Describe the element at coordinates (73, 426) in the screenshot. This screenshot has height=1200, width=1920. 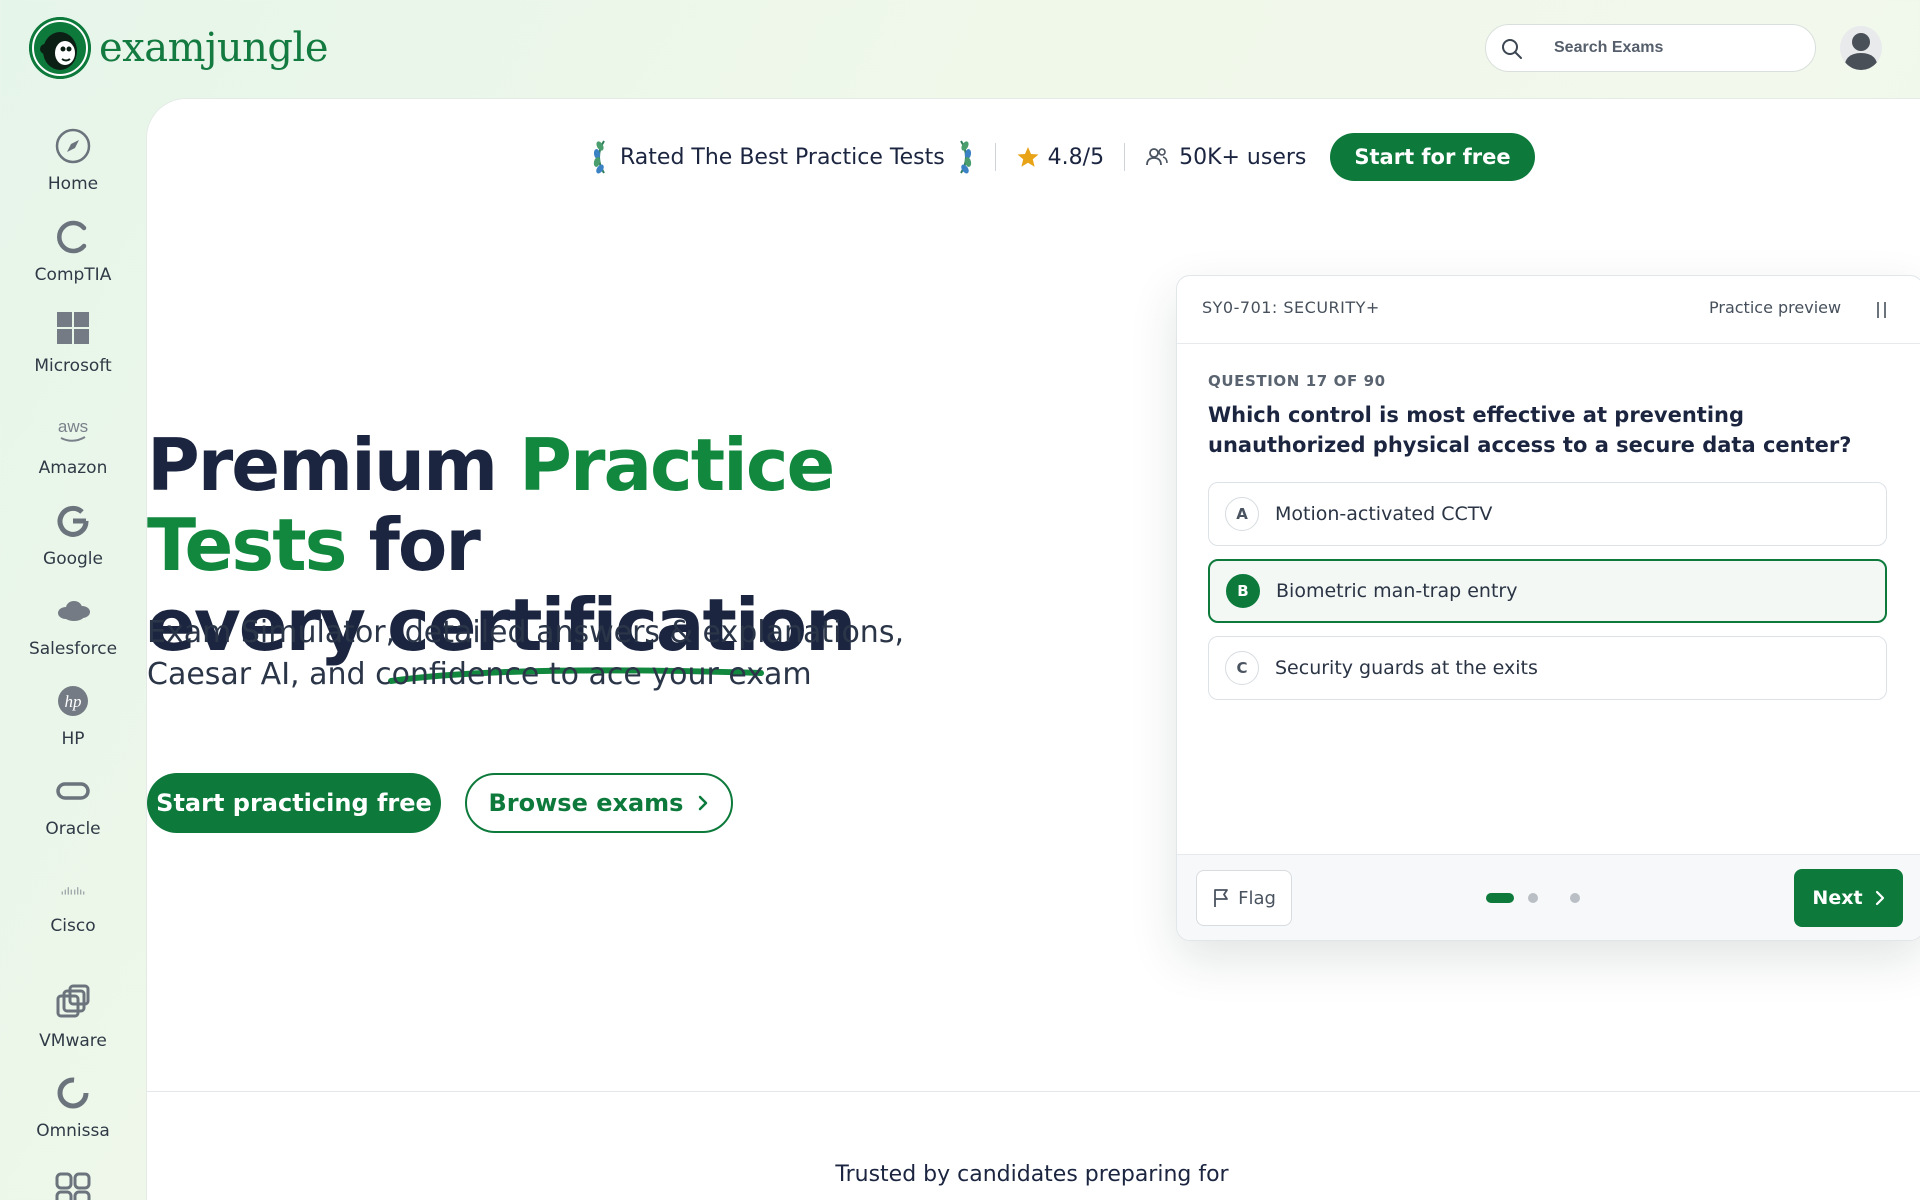
I see `svg-text: aws` at that location.